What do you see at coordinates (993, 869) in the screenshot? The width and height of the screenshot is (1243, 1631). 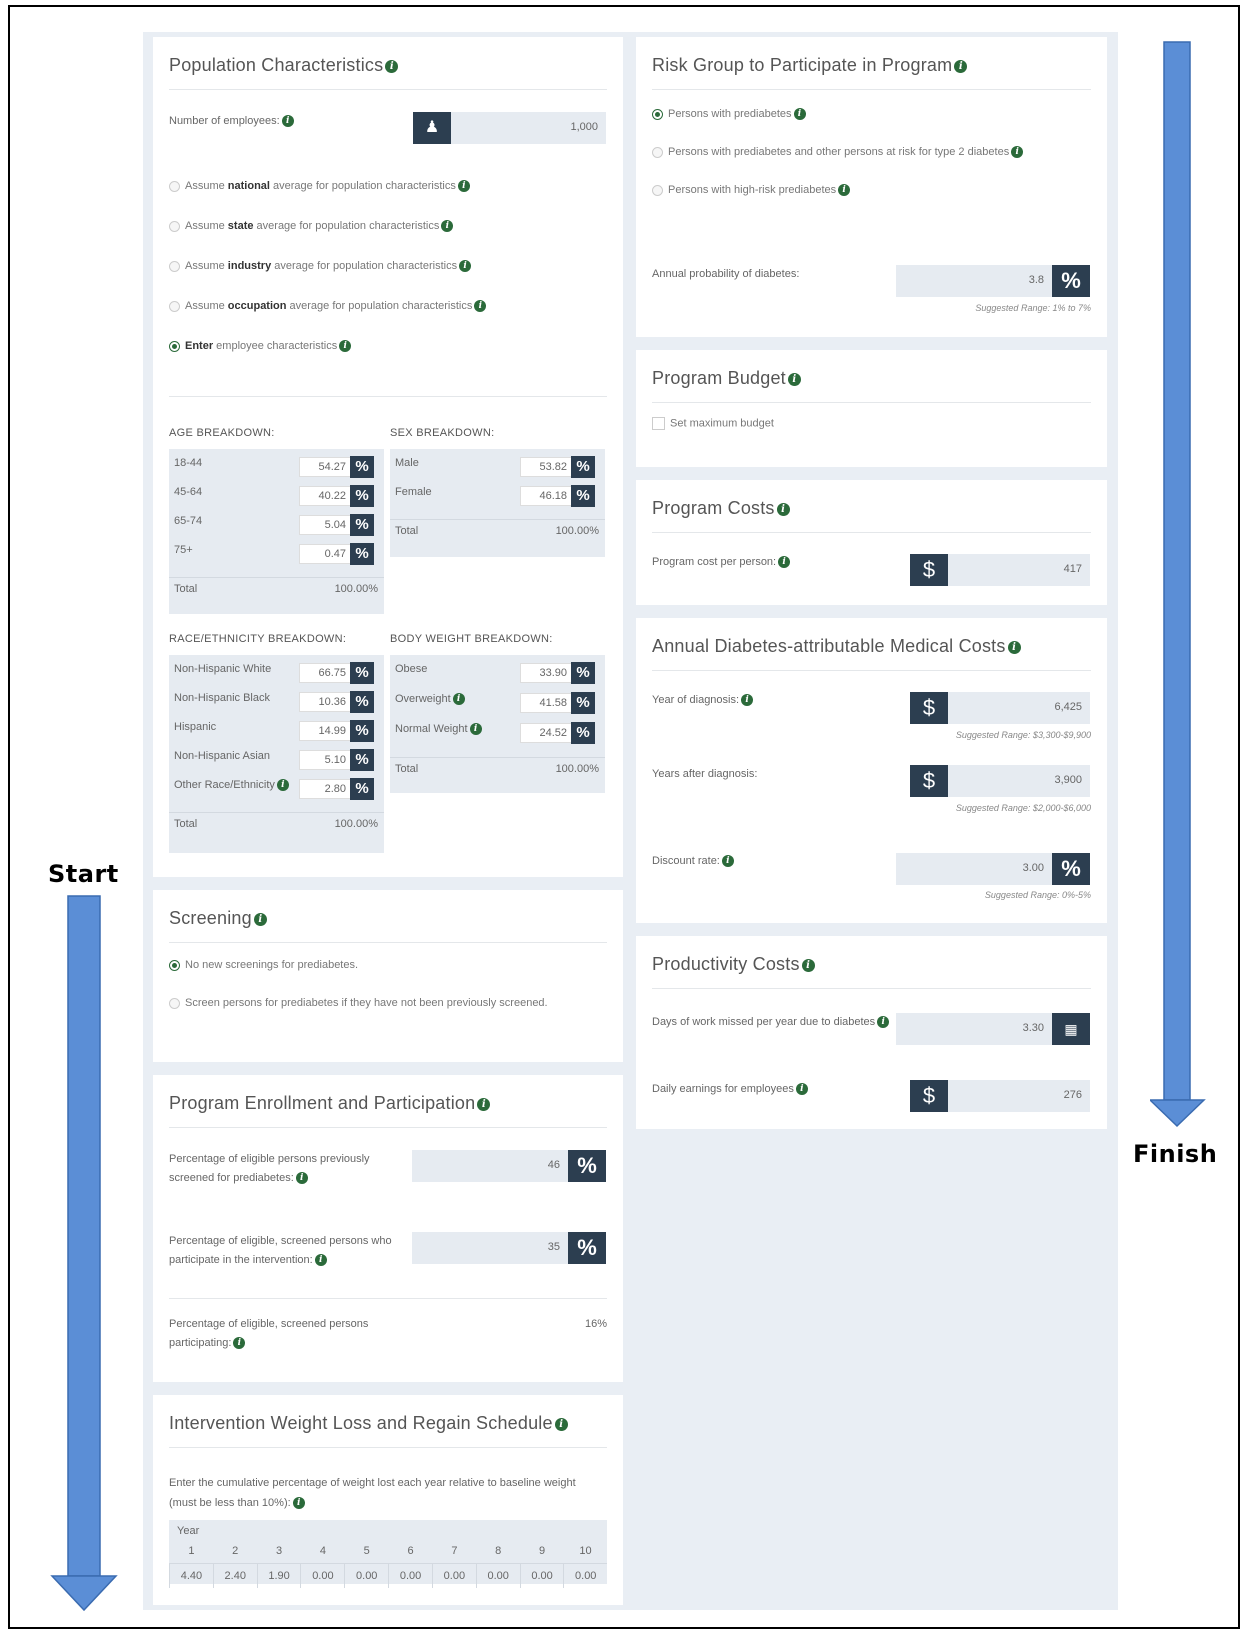 I see `discount-input: 3.00 %` at bounding box center [993, 869].